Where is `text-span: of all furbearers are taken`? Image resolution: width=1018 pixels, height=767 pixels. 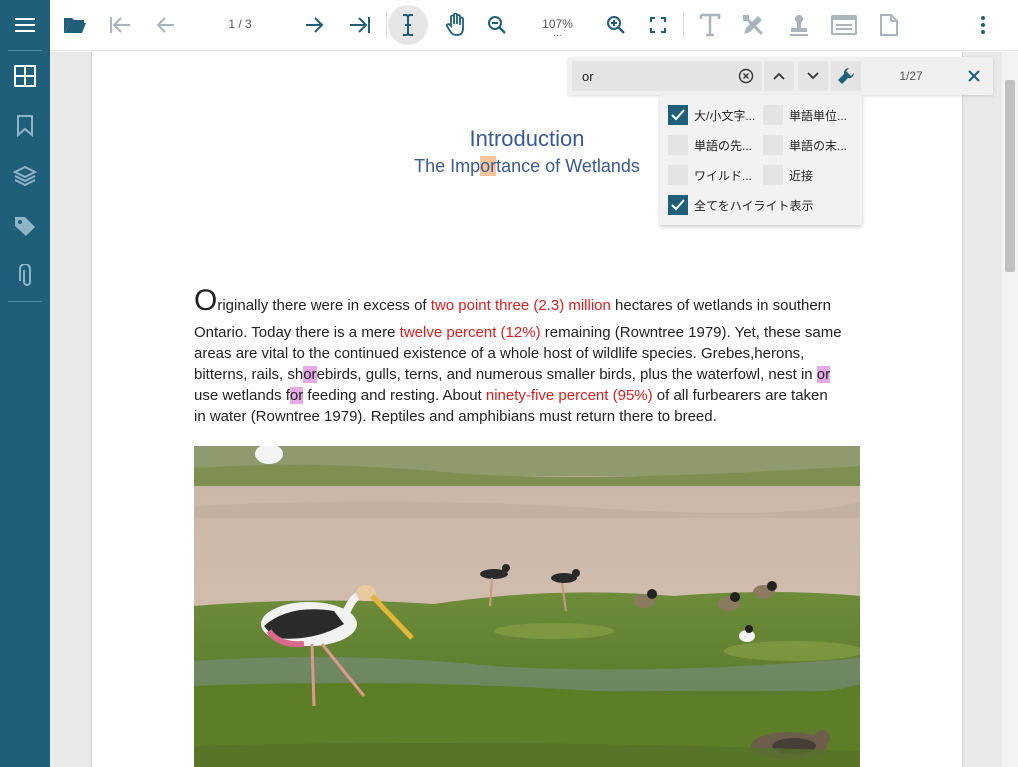
text-span: of all furbearers are taken is located at coordinates (740, 395).